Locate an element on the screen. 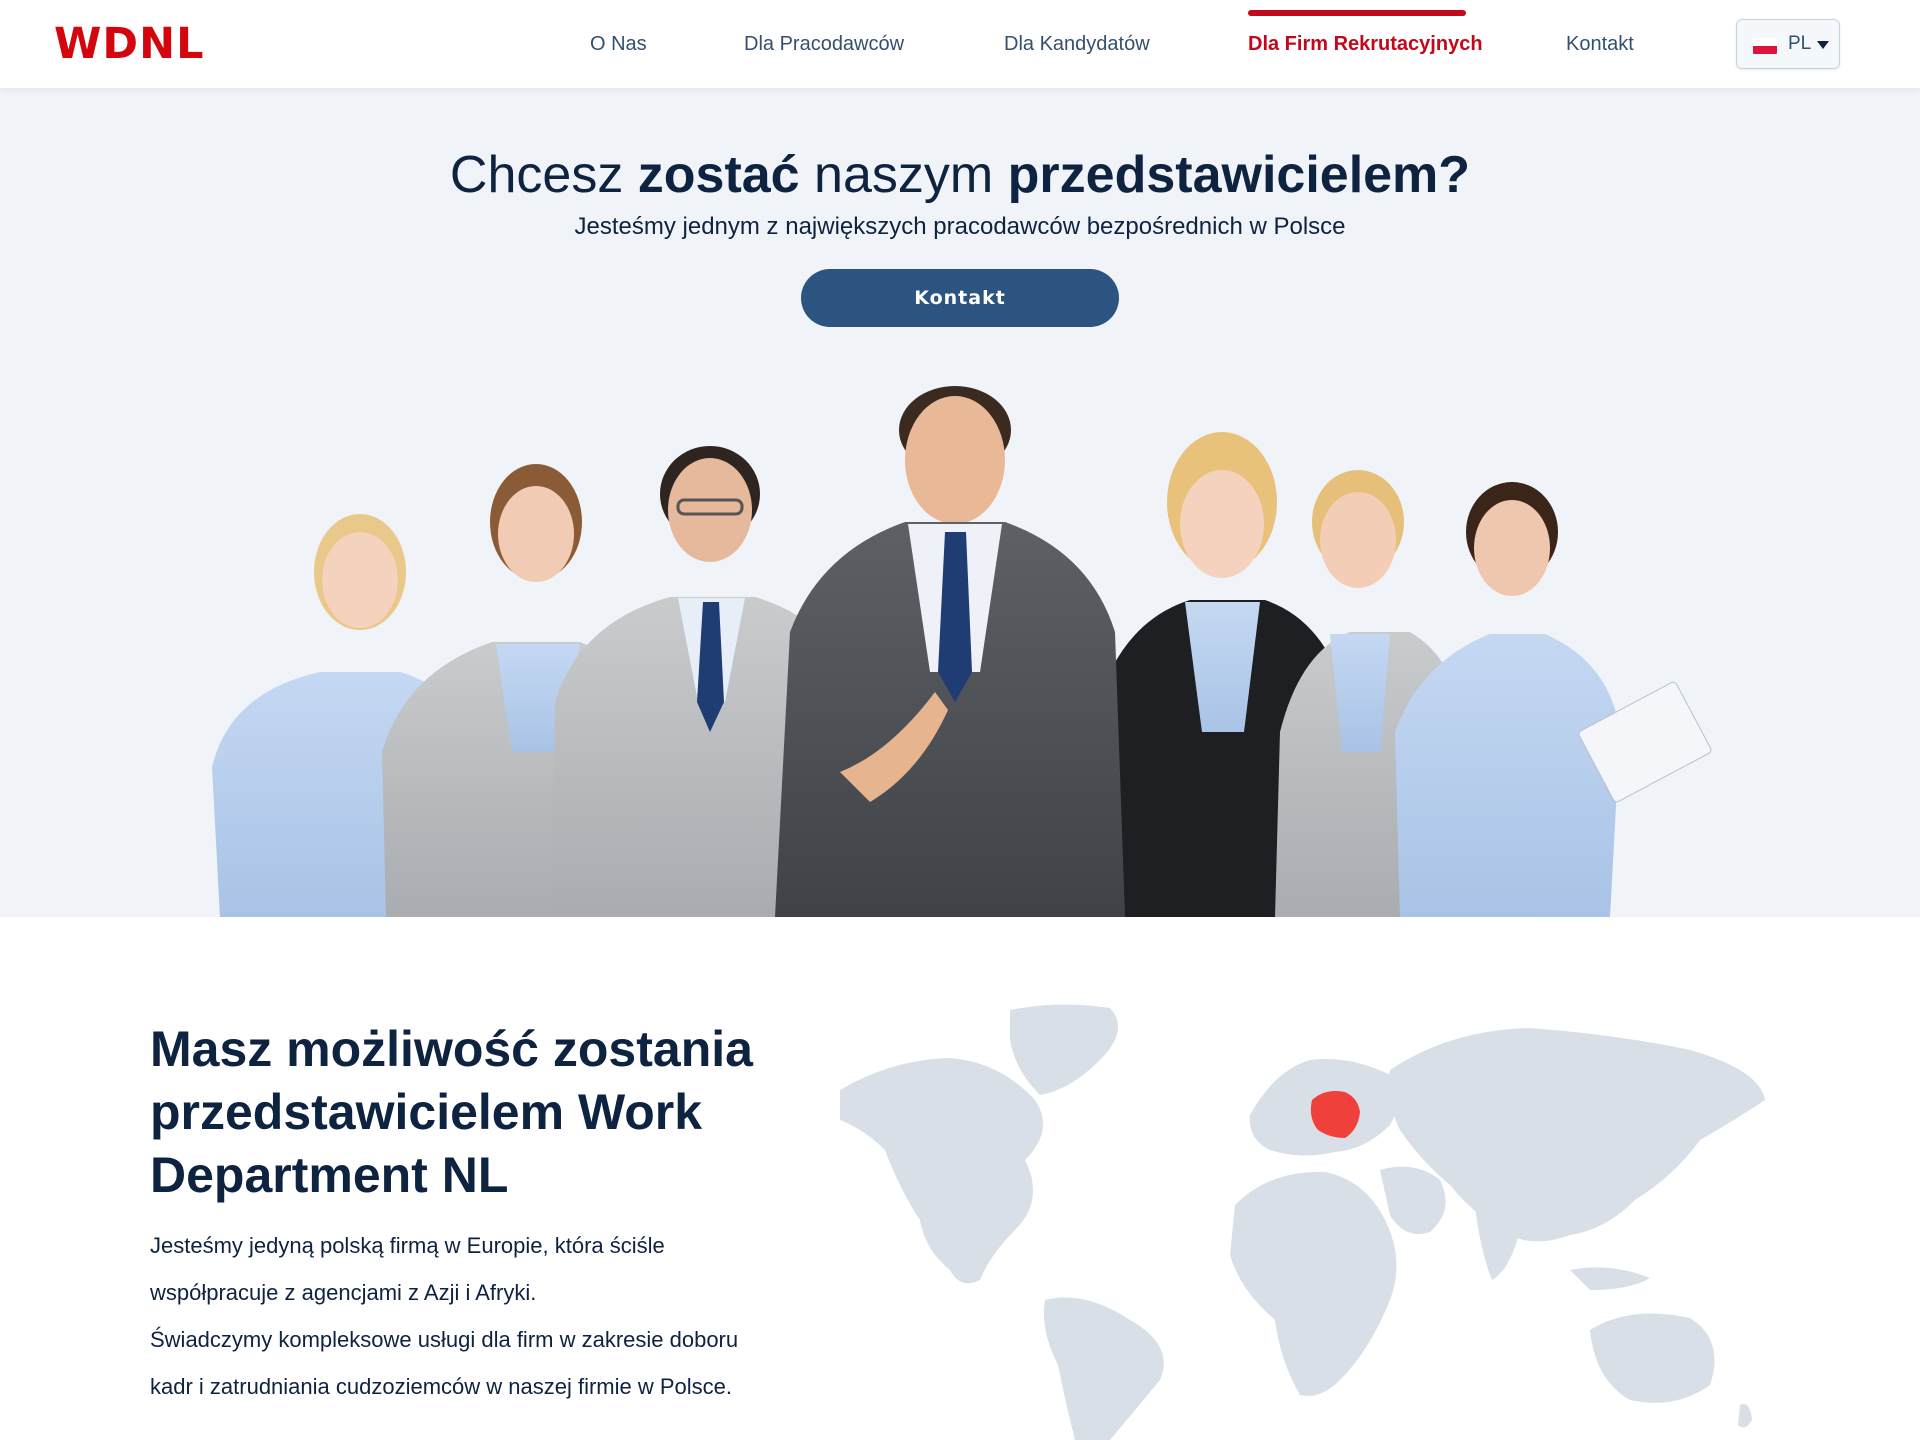 This screenshot has width=1920, height=1440. language-selector: PL is located at coordinates (1788, 44).